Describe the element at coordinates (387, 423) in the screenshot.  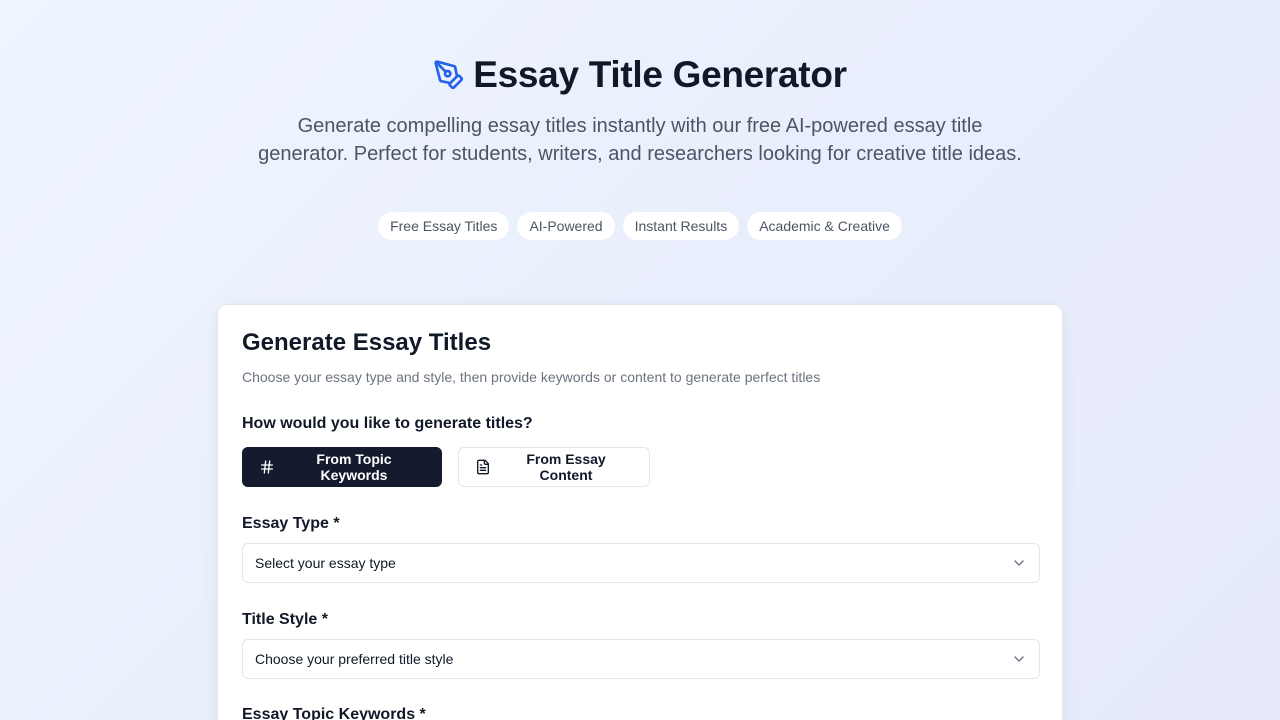
I see `generation-method-label: How would you like to generate titles?` at that location.